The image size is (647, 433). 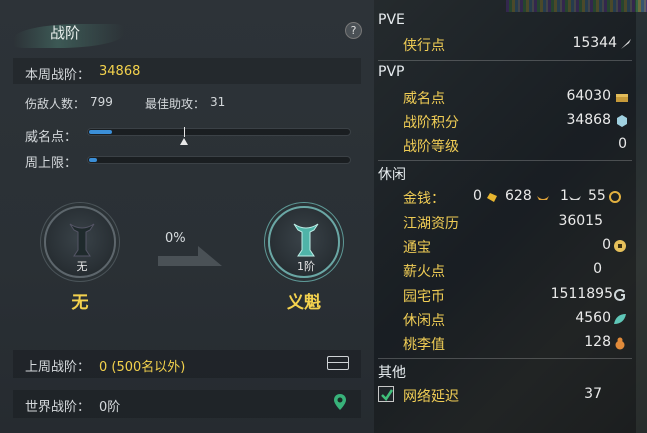 What do you see at coordinates (588, 96) in the screenshot?
I see `stat-value: 64030` at bounding box center [588, 96].